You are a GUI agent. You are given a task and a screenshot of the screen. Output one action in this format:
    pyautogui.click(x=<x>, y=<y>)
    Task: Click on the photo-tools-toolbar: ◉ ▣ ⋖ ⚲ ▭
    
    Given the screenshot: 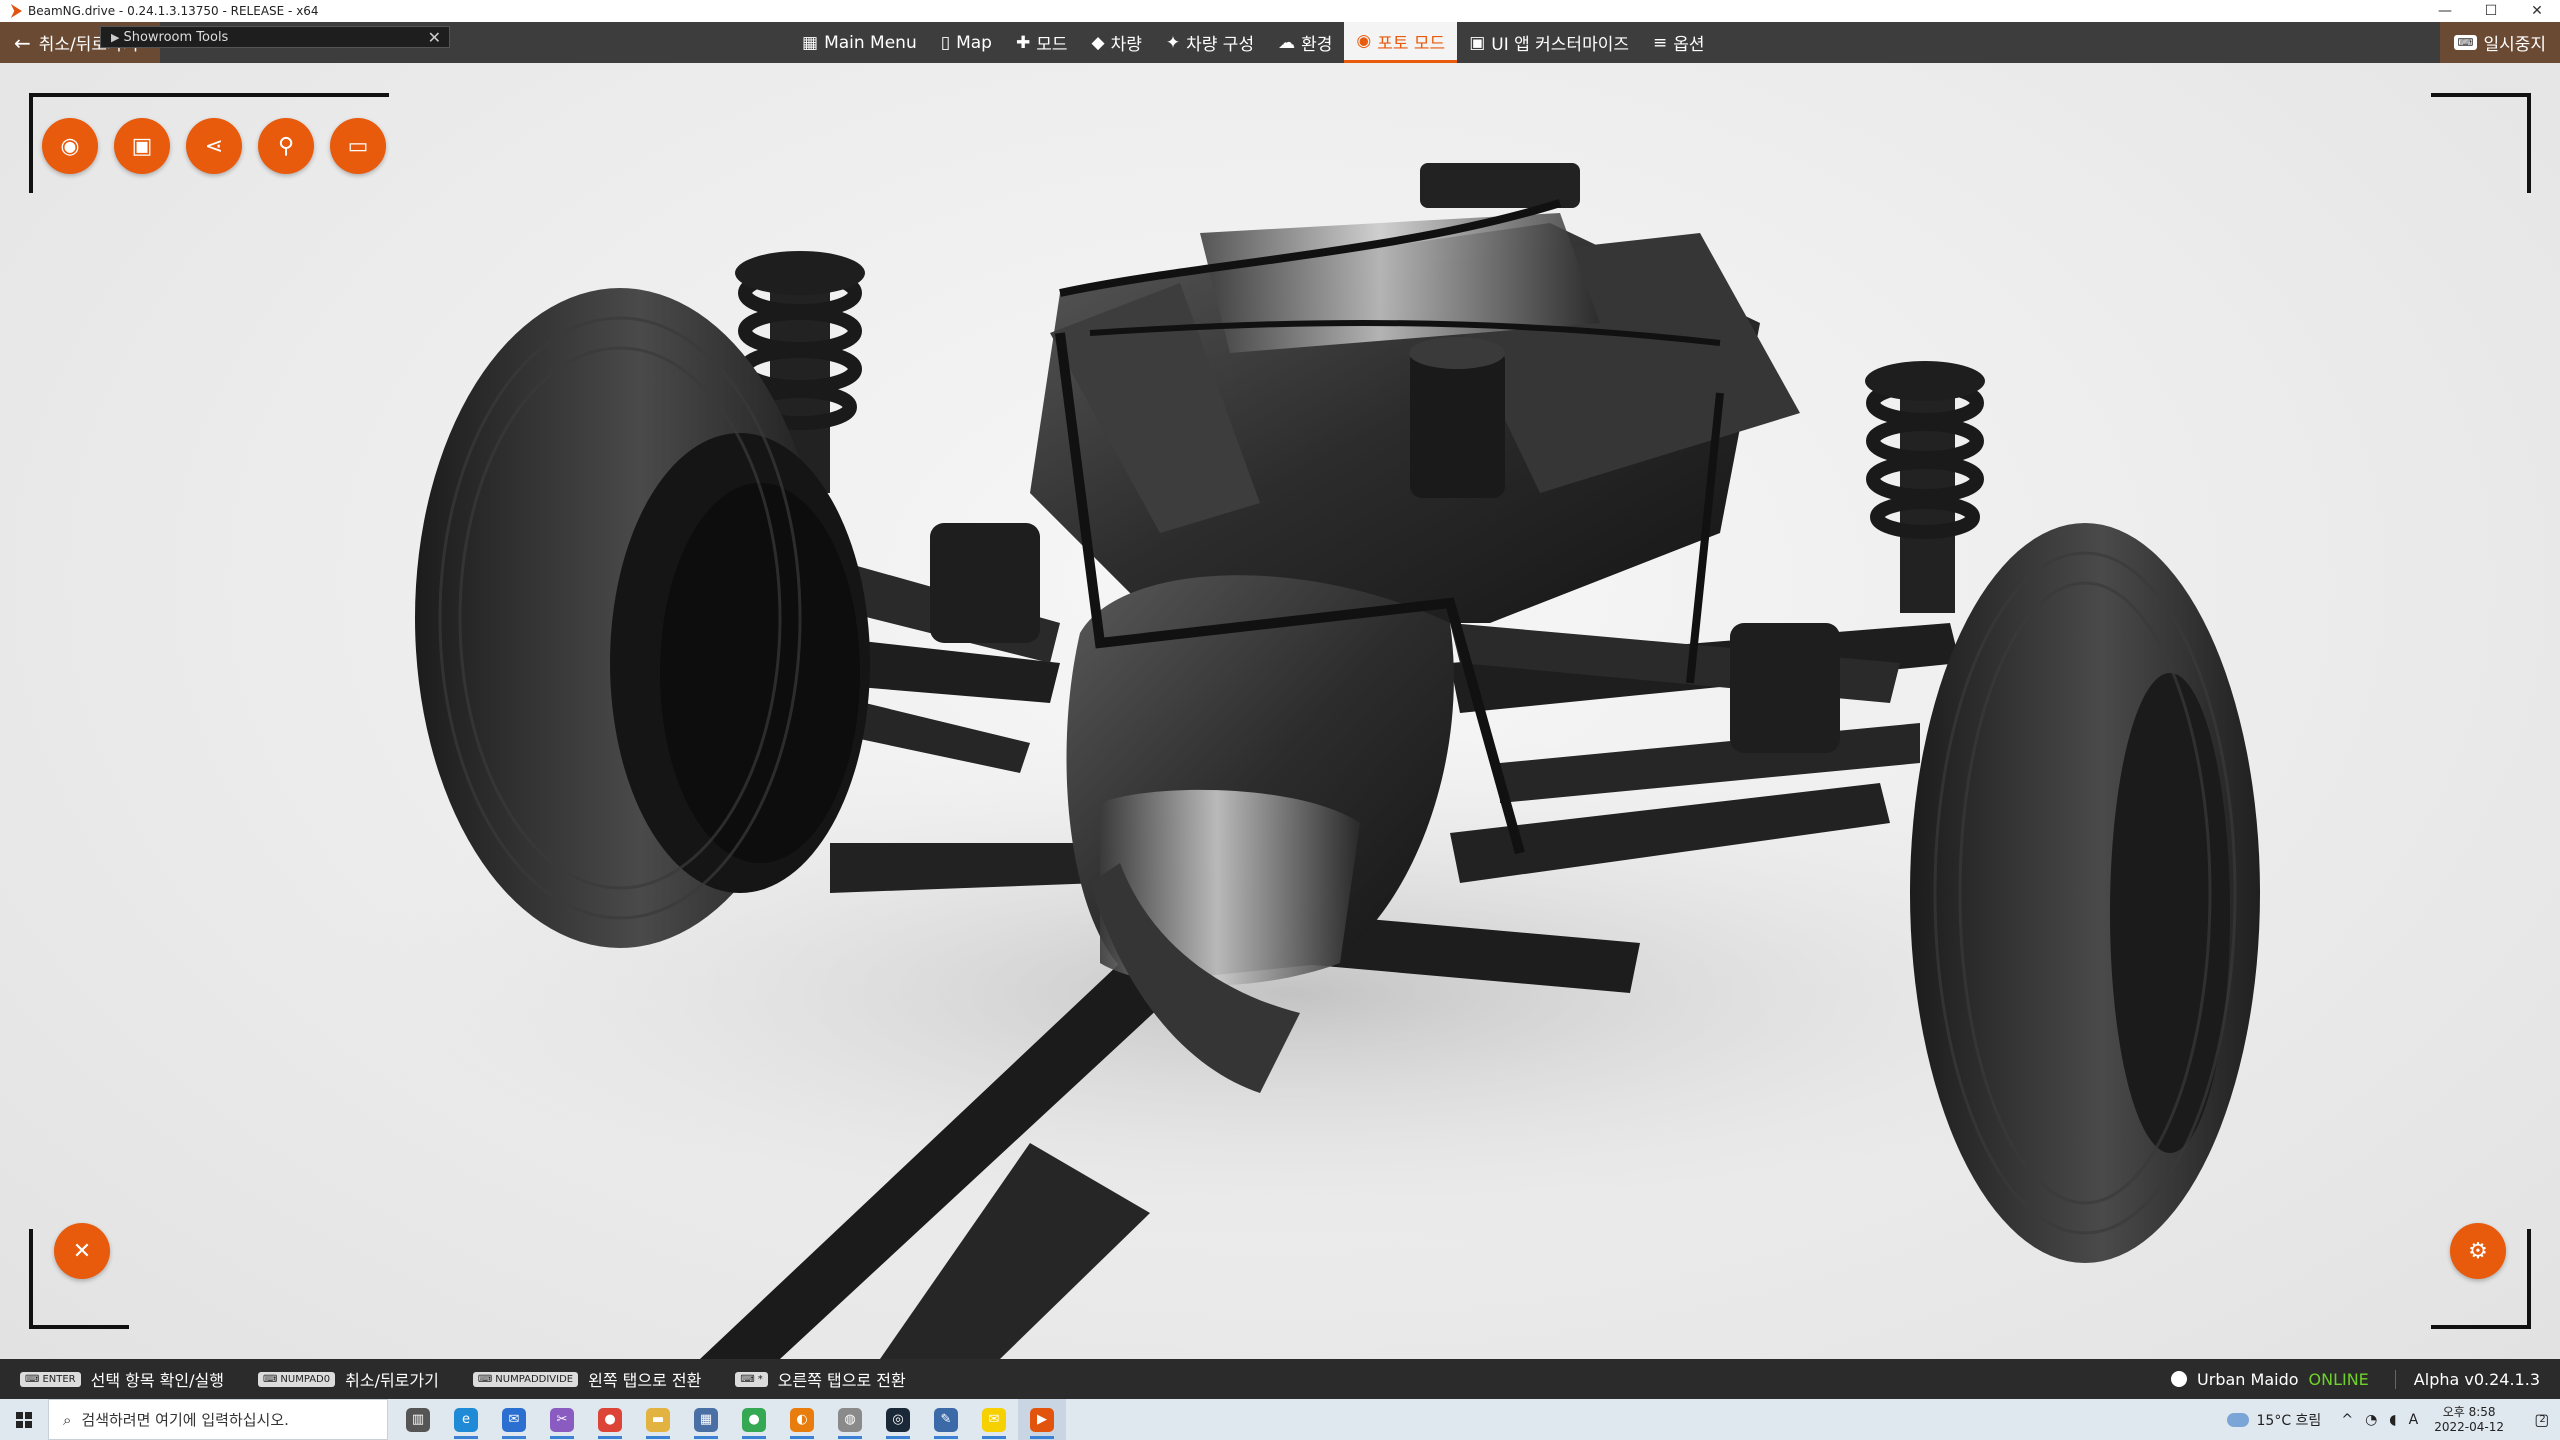 What is the action you would take?
    pyautogui.click(x=214, y=146)
    